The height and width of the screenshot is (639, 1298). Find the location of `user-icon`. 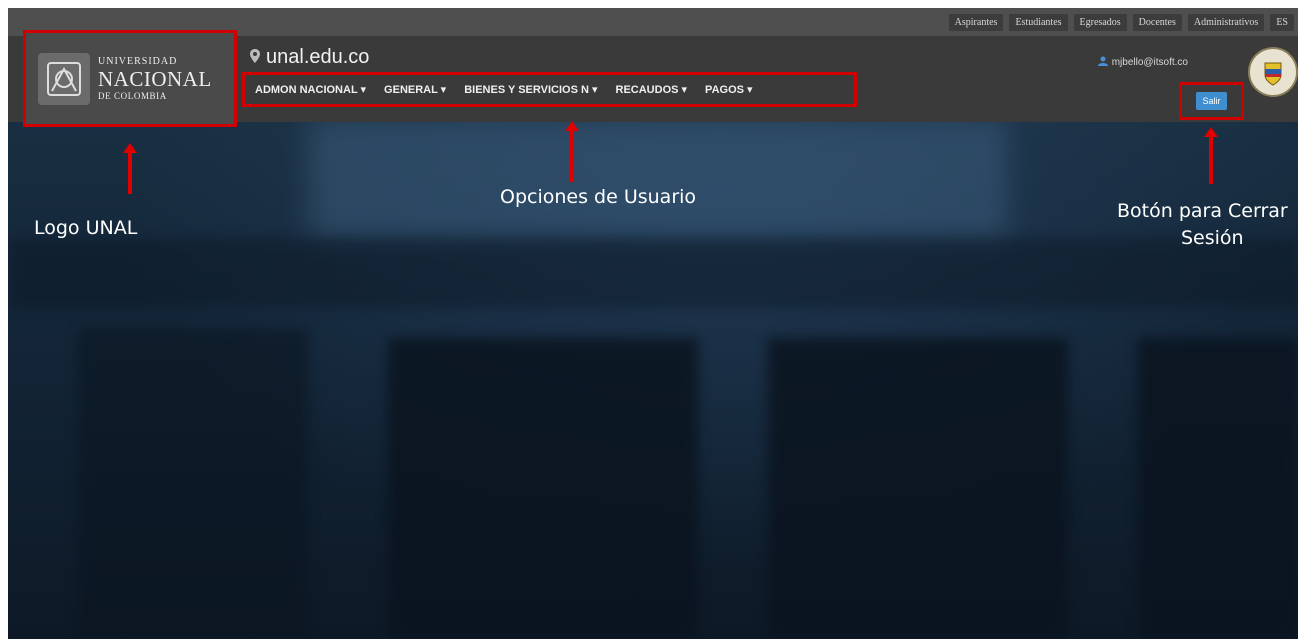

user-icon is located at coordinates (1102, 62).